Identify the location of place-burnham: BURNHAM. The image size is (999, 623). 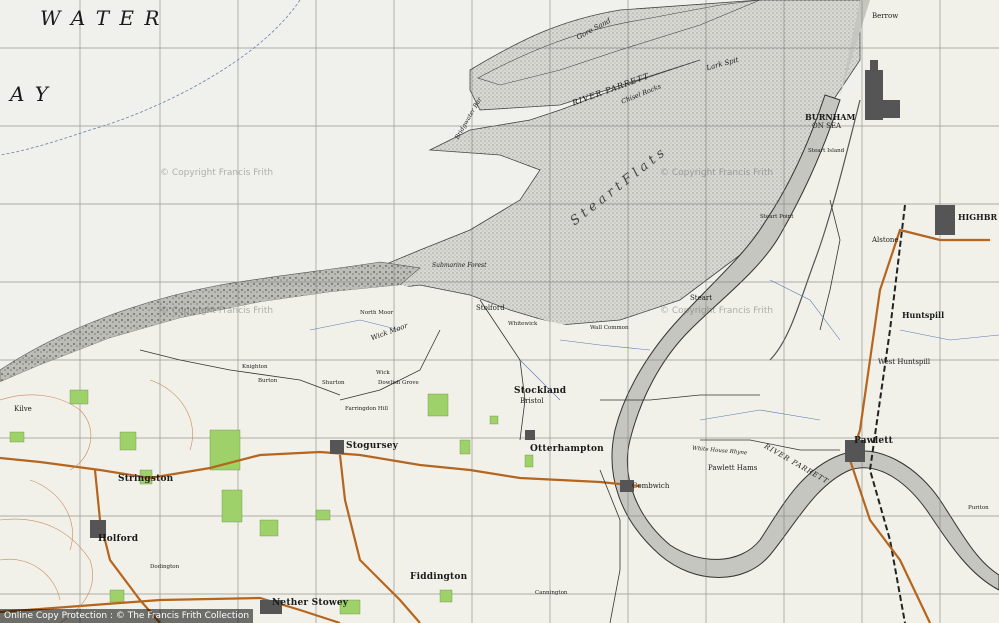
(830, 117).